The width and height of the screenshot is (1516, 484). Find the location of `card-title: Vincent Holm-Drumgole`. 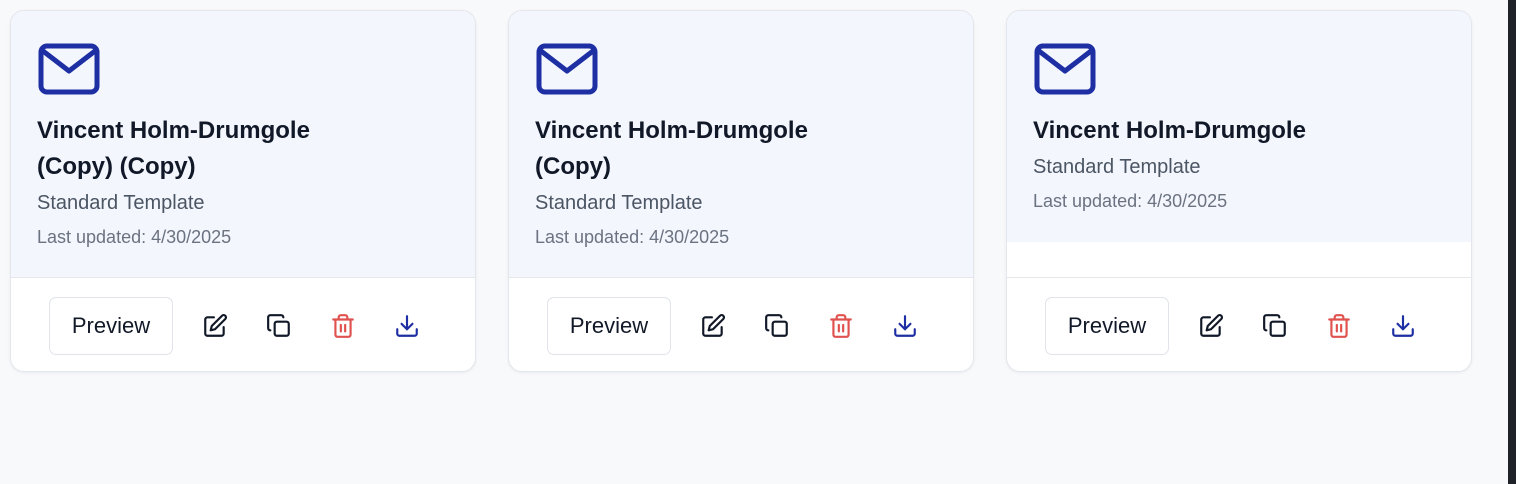

card-title: Vincent Holm-Drumgole is located at coordinates (1169, 130).